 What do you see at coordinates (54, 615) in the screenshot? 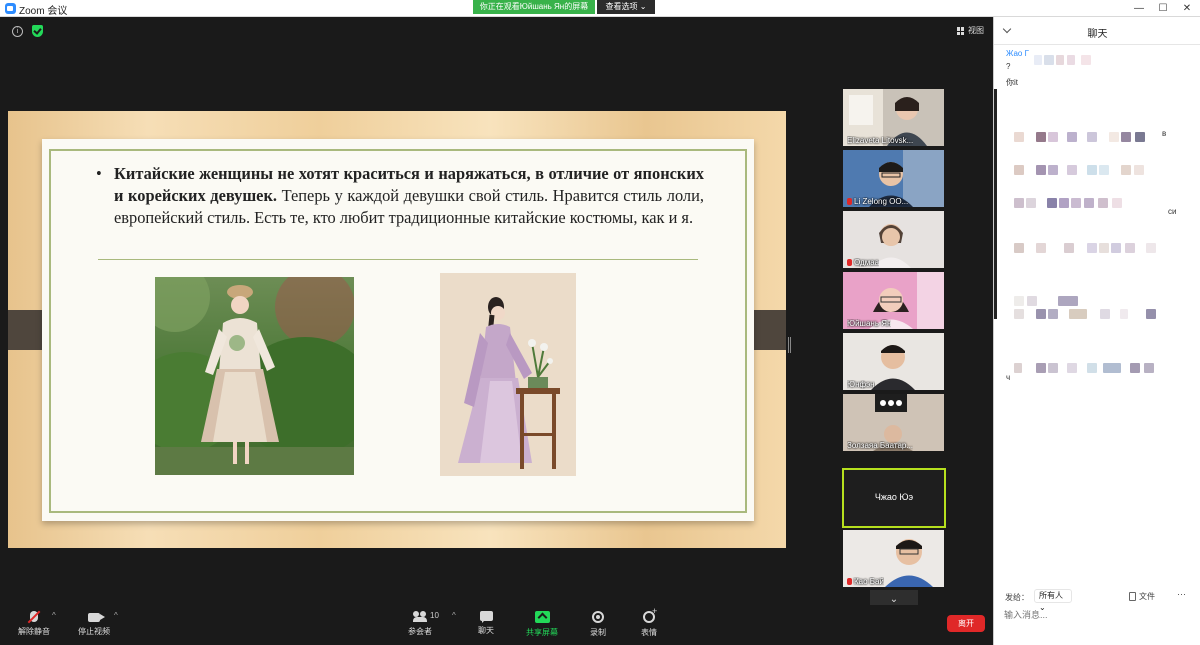
I see `audio-options-caret: ^` at bounding box center [54, 615].